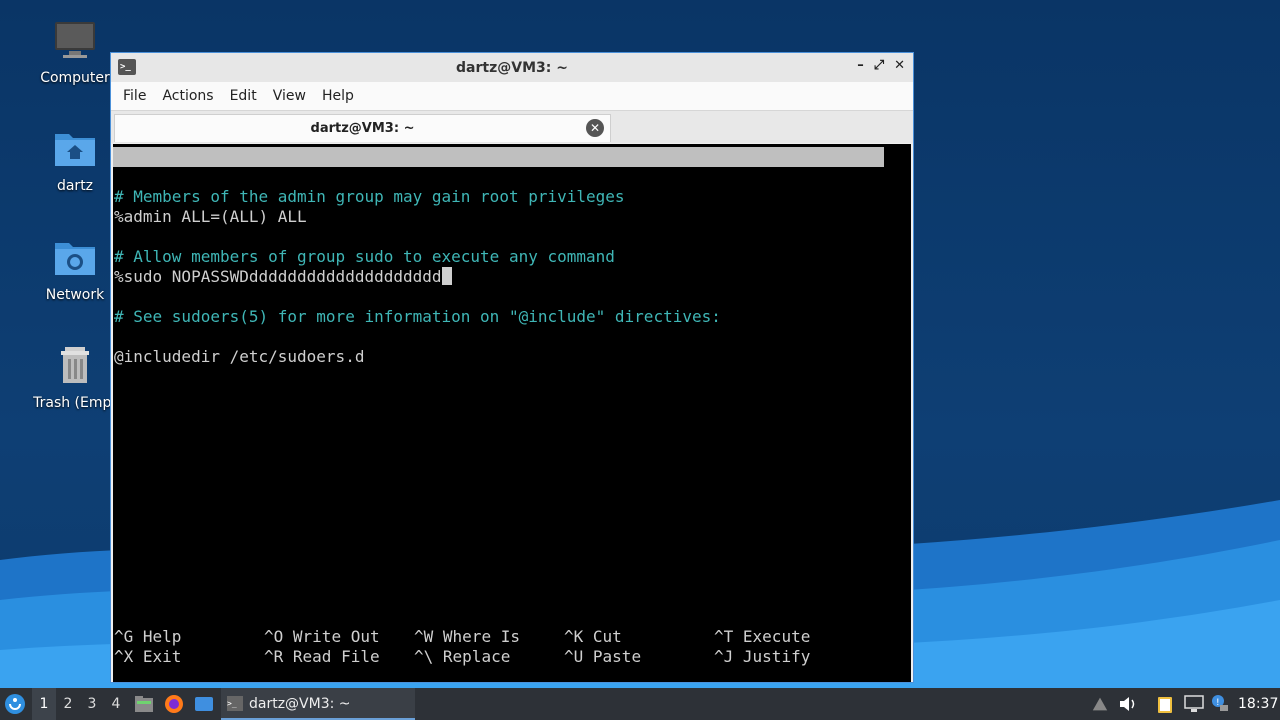 The height and width of the screenshot is (720, 1280). What do you see at coordinates (446, 276) in the screenshot?
I see `text-cursor` at bounding box center [446, 276].